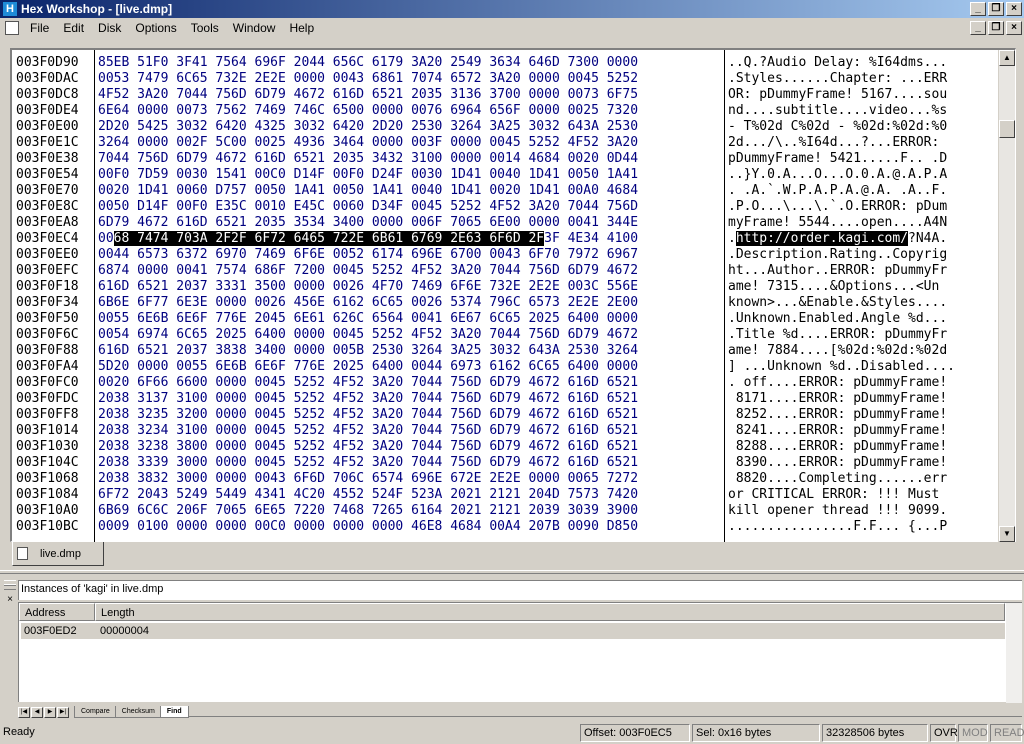  I want to click on hex-row-ascii: .Title %d....ERROR: pDummyFr, so click(861, 335).